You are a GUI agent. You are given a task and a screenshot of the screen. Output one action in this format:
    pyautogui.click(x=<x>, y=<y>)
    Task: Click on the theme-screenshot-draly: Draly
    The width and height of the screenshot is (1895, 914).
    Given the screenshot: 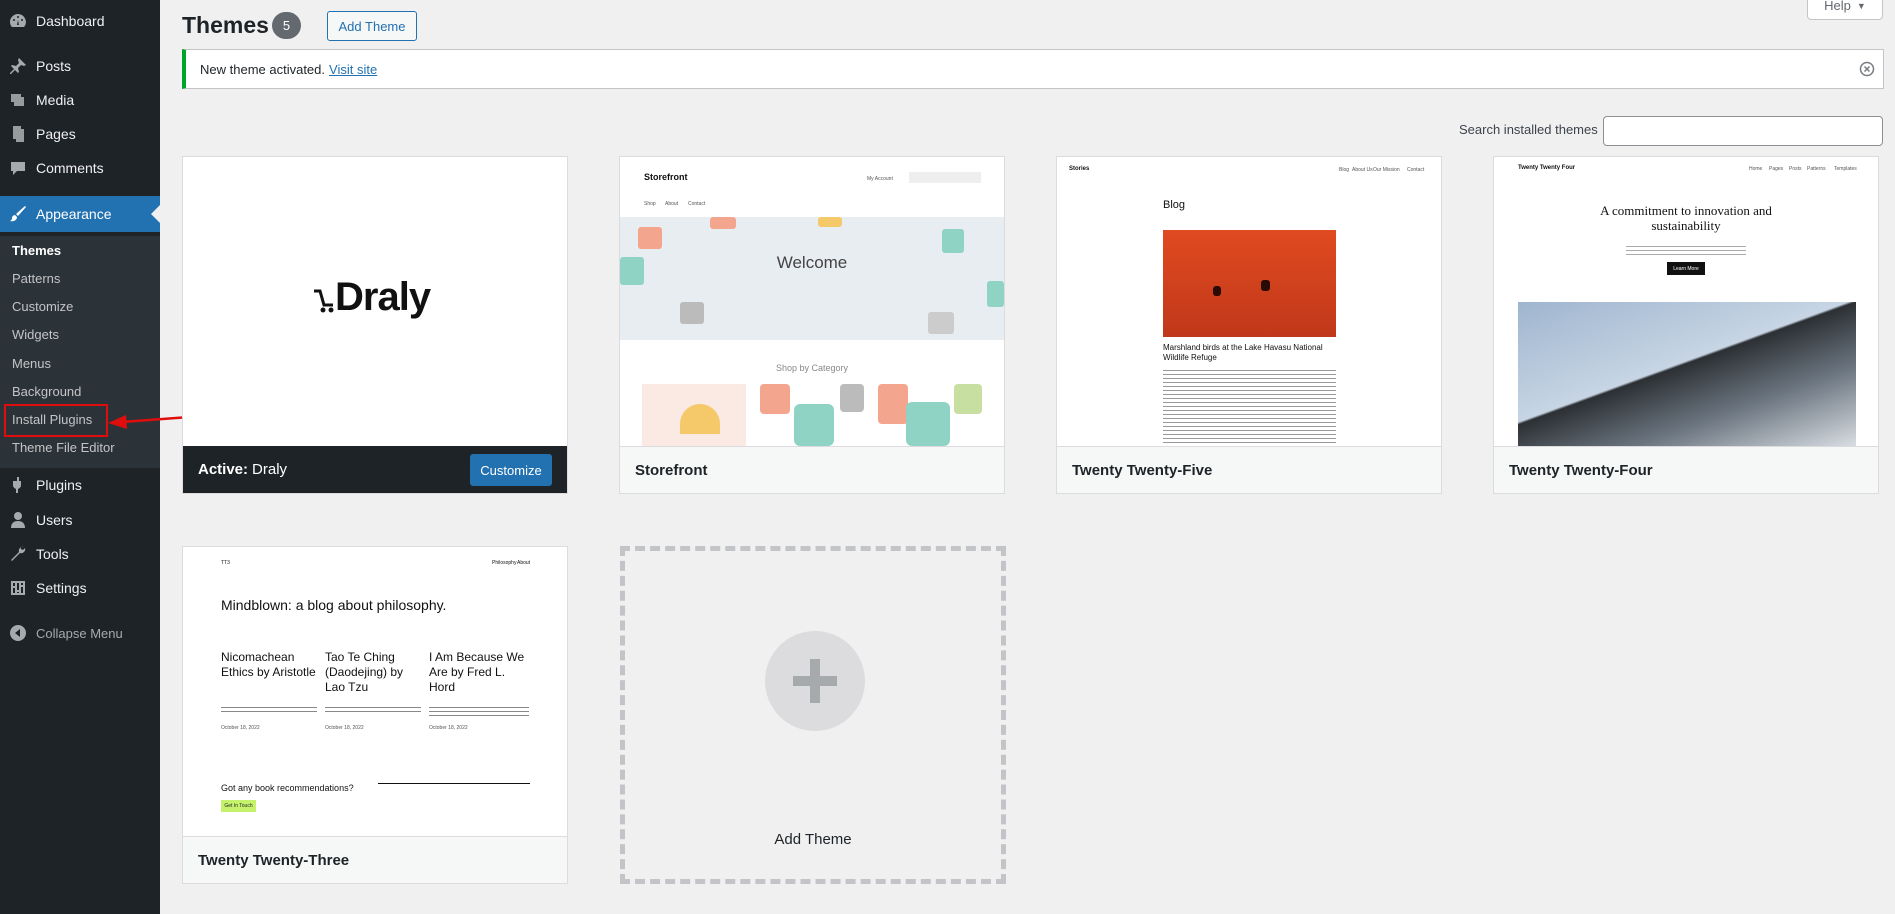 What is the action you would take?
    pyautogui.click(x=375, y=301)
    